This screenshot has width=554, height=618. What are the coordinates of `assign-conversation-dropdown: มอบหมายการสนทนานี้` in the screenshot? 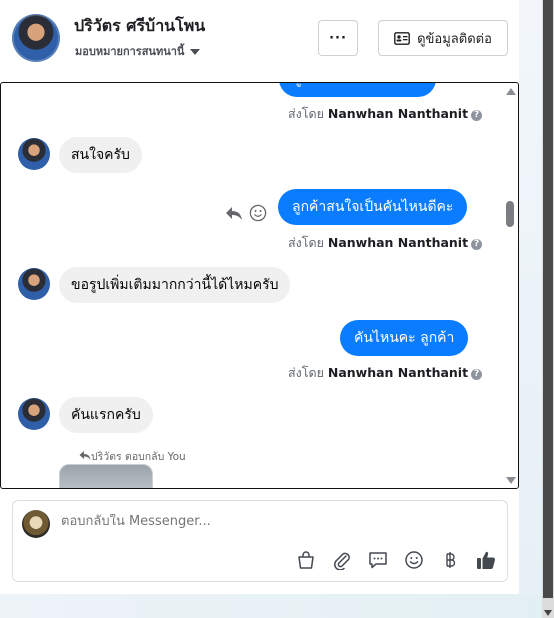 It's located at (138, 51).